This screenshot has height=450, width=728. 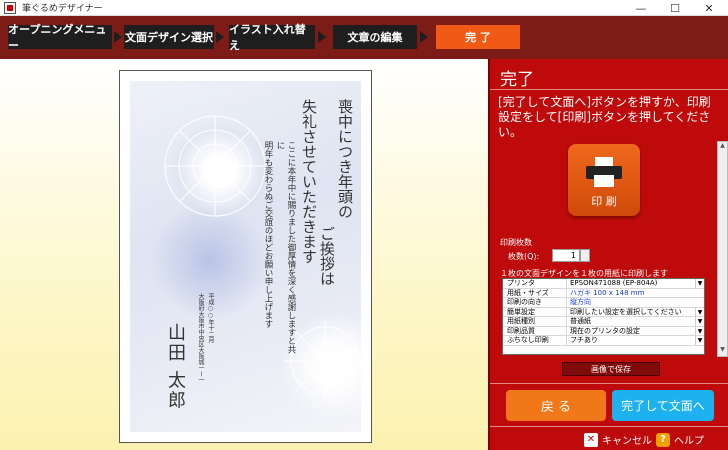 I want to click on card-main-text-2: ご挨拶は, so click(x=327, y=256).